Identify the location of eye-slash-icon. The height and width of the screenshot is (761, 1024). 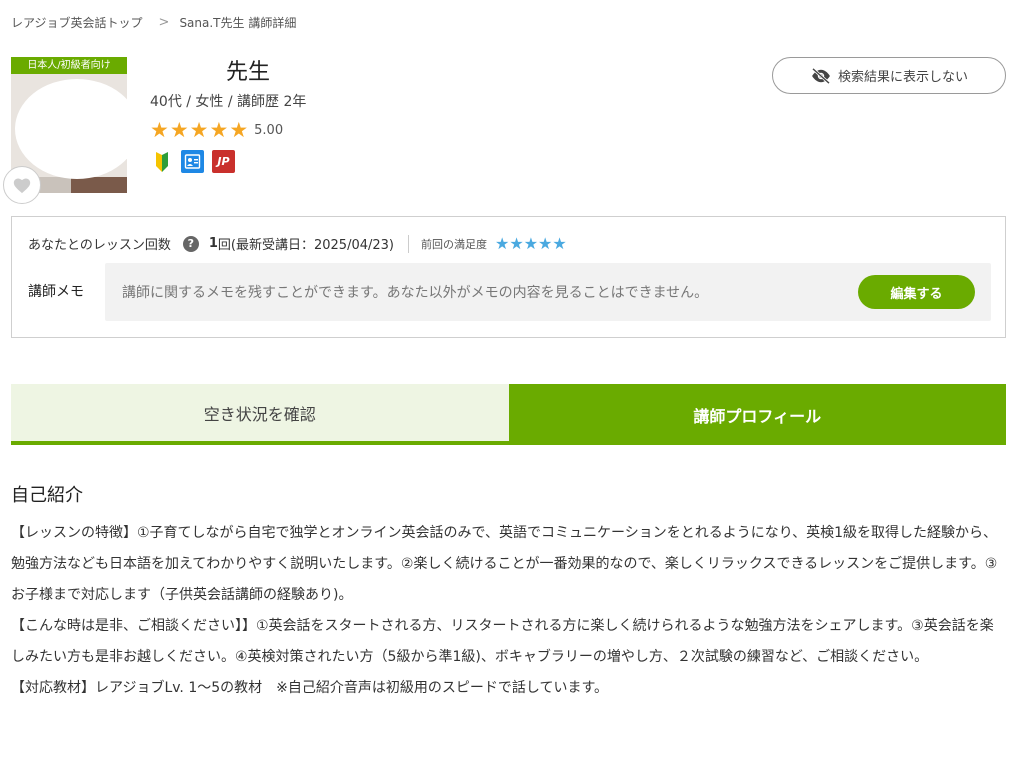
(821, 75).